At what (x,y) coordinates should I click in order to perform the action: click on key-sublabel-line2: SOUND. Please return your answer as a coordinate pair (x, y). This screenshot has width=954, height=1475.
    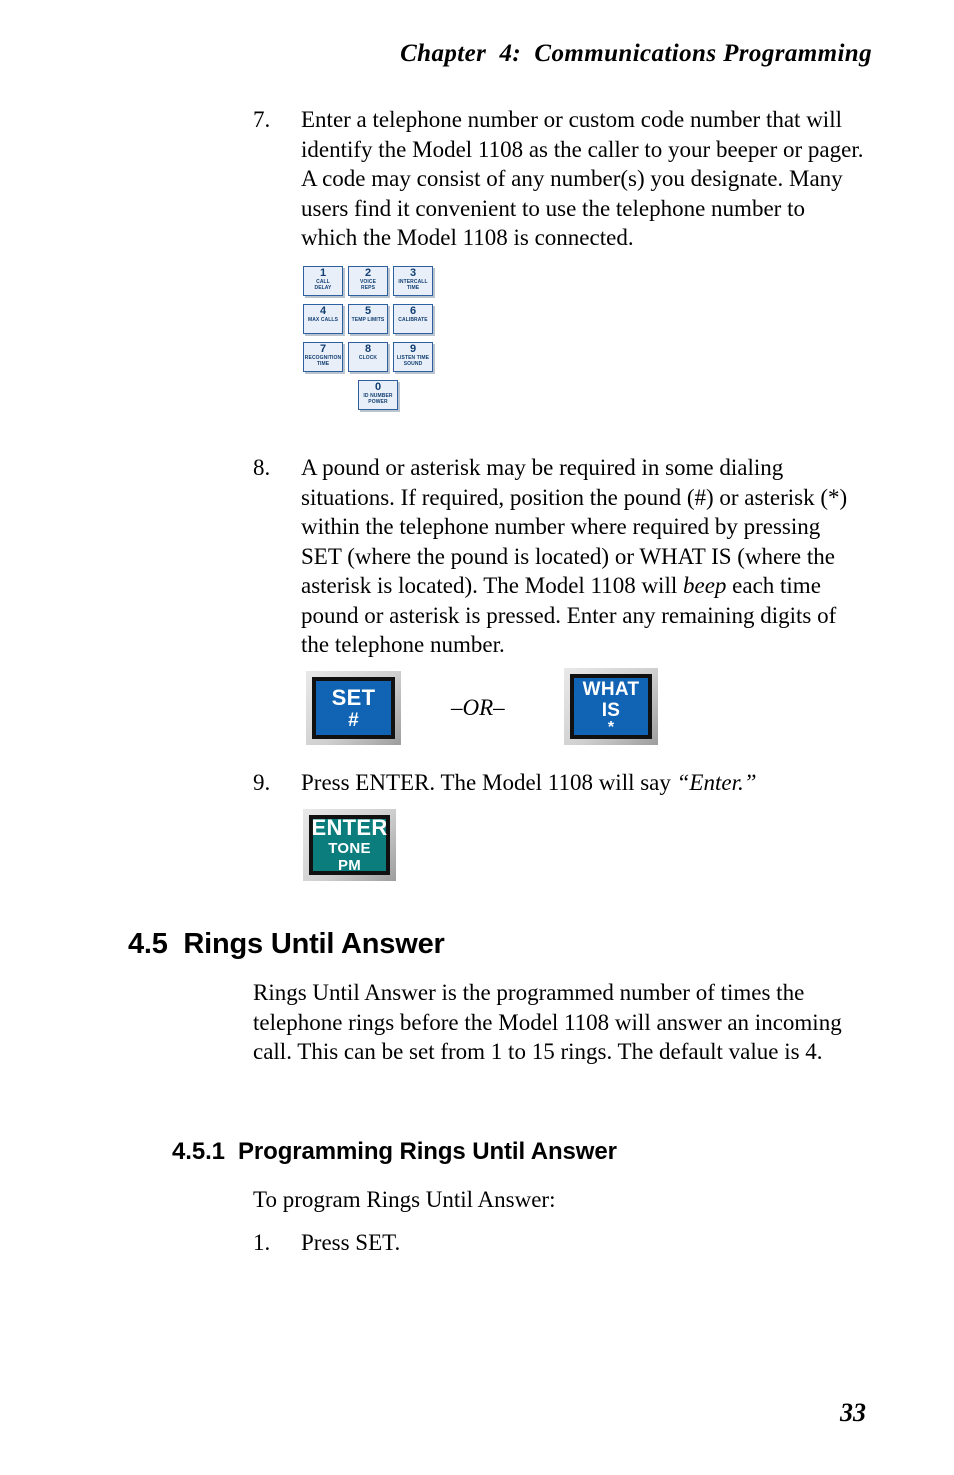
    Looking at the image, I should click on (413, 364).